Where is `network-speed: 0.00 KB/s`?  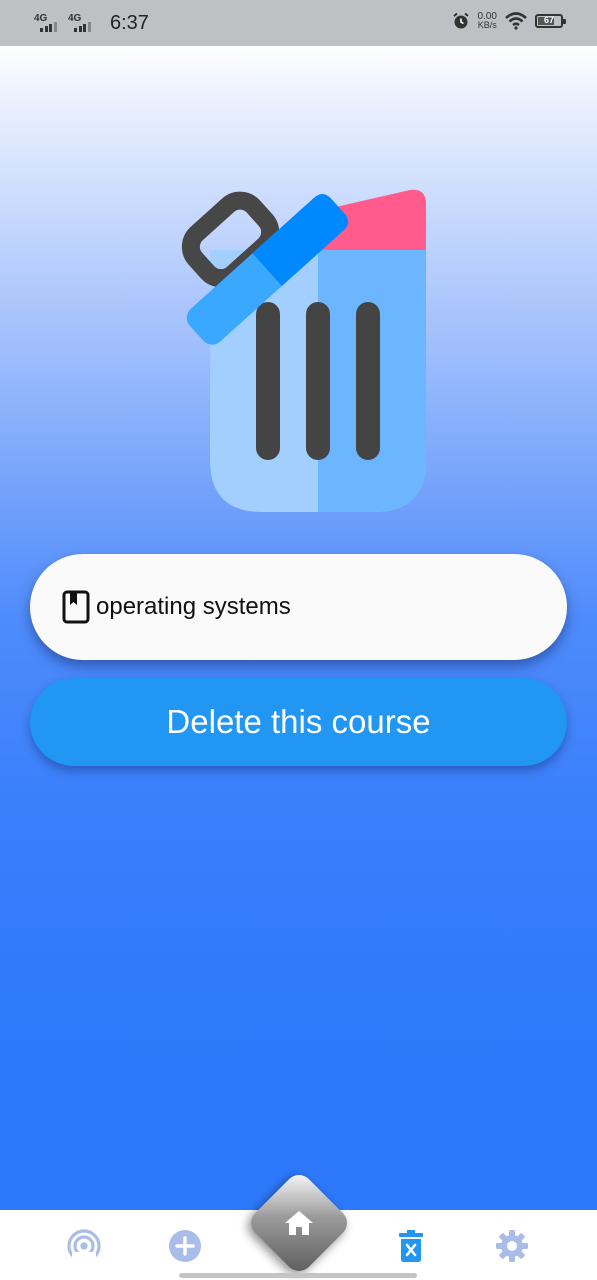
network-speed: 0.00 KB/s is located at coordinates (487, 20).